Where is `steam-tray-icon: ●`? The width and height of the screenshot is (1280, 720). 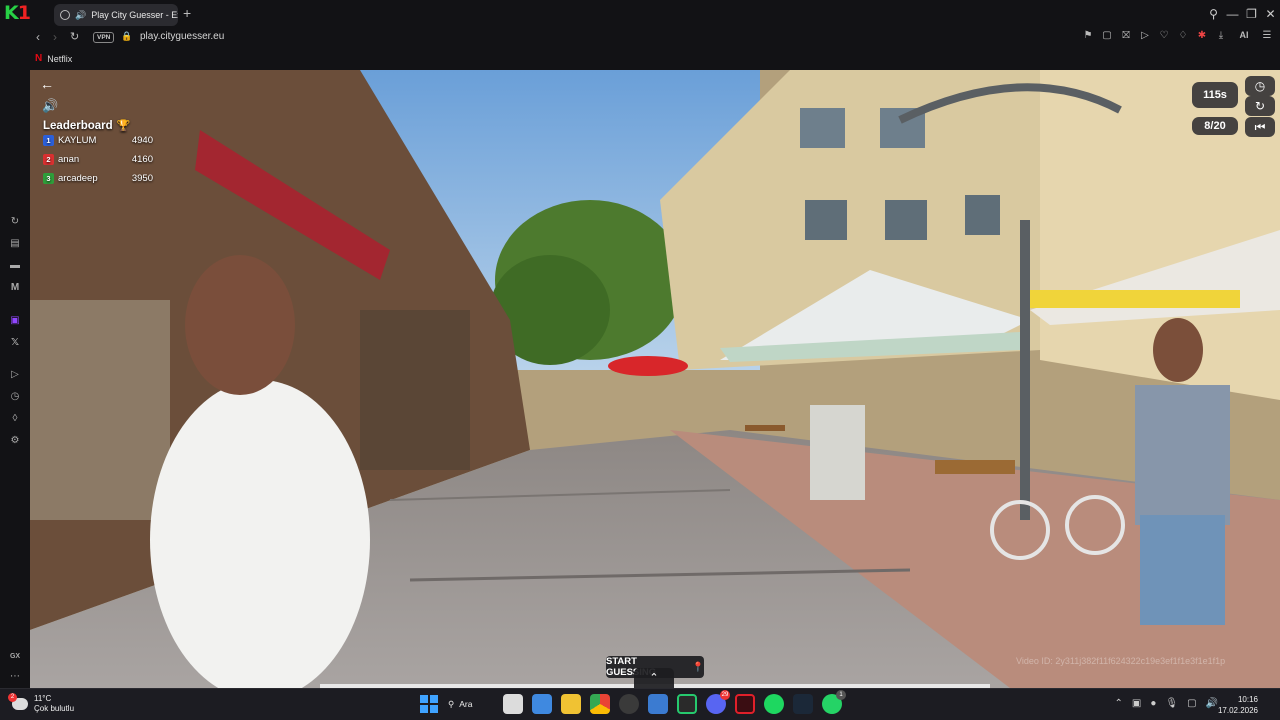 steam-tray-icon: ● is located at coordinates (1153, 703).